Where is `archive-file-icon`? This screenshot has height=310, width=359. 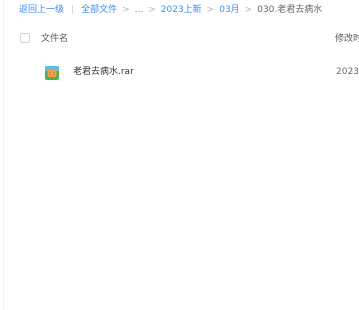
archive-file-icon is located at coordinates (52, 72).